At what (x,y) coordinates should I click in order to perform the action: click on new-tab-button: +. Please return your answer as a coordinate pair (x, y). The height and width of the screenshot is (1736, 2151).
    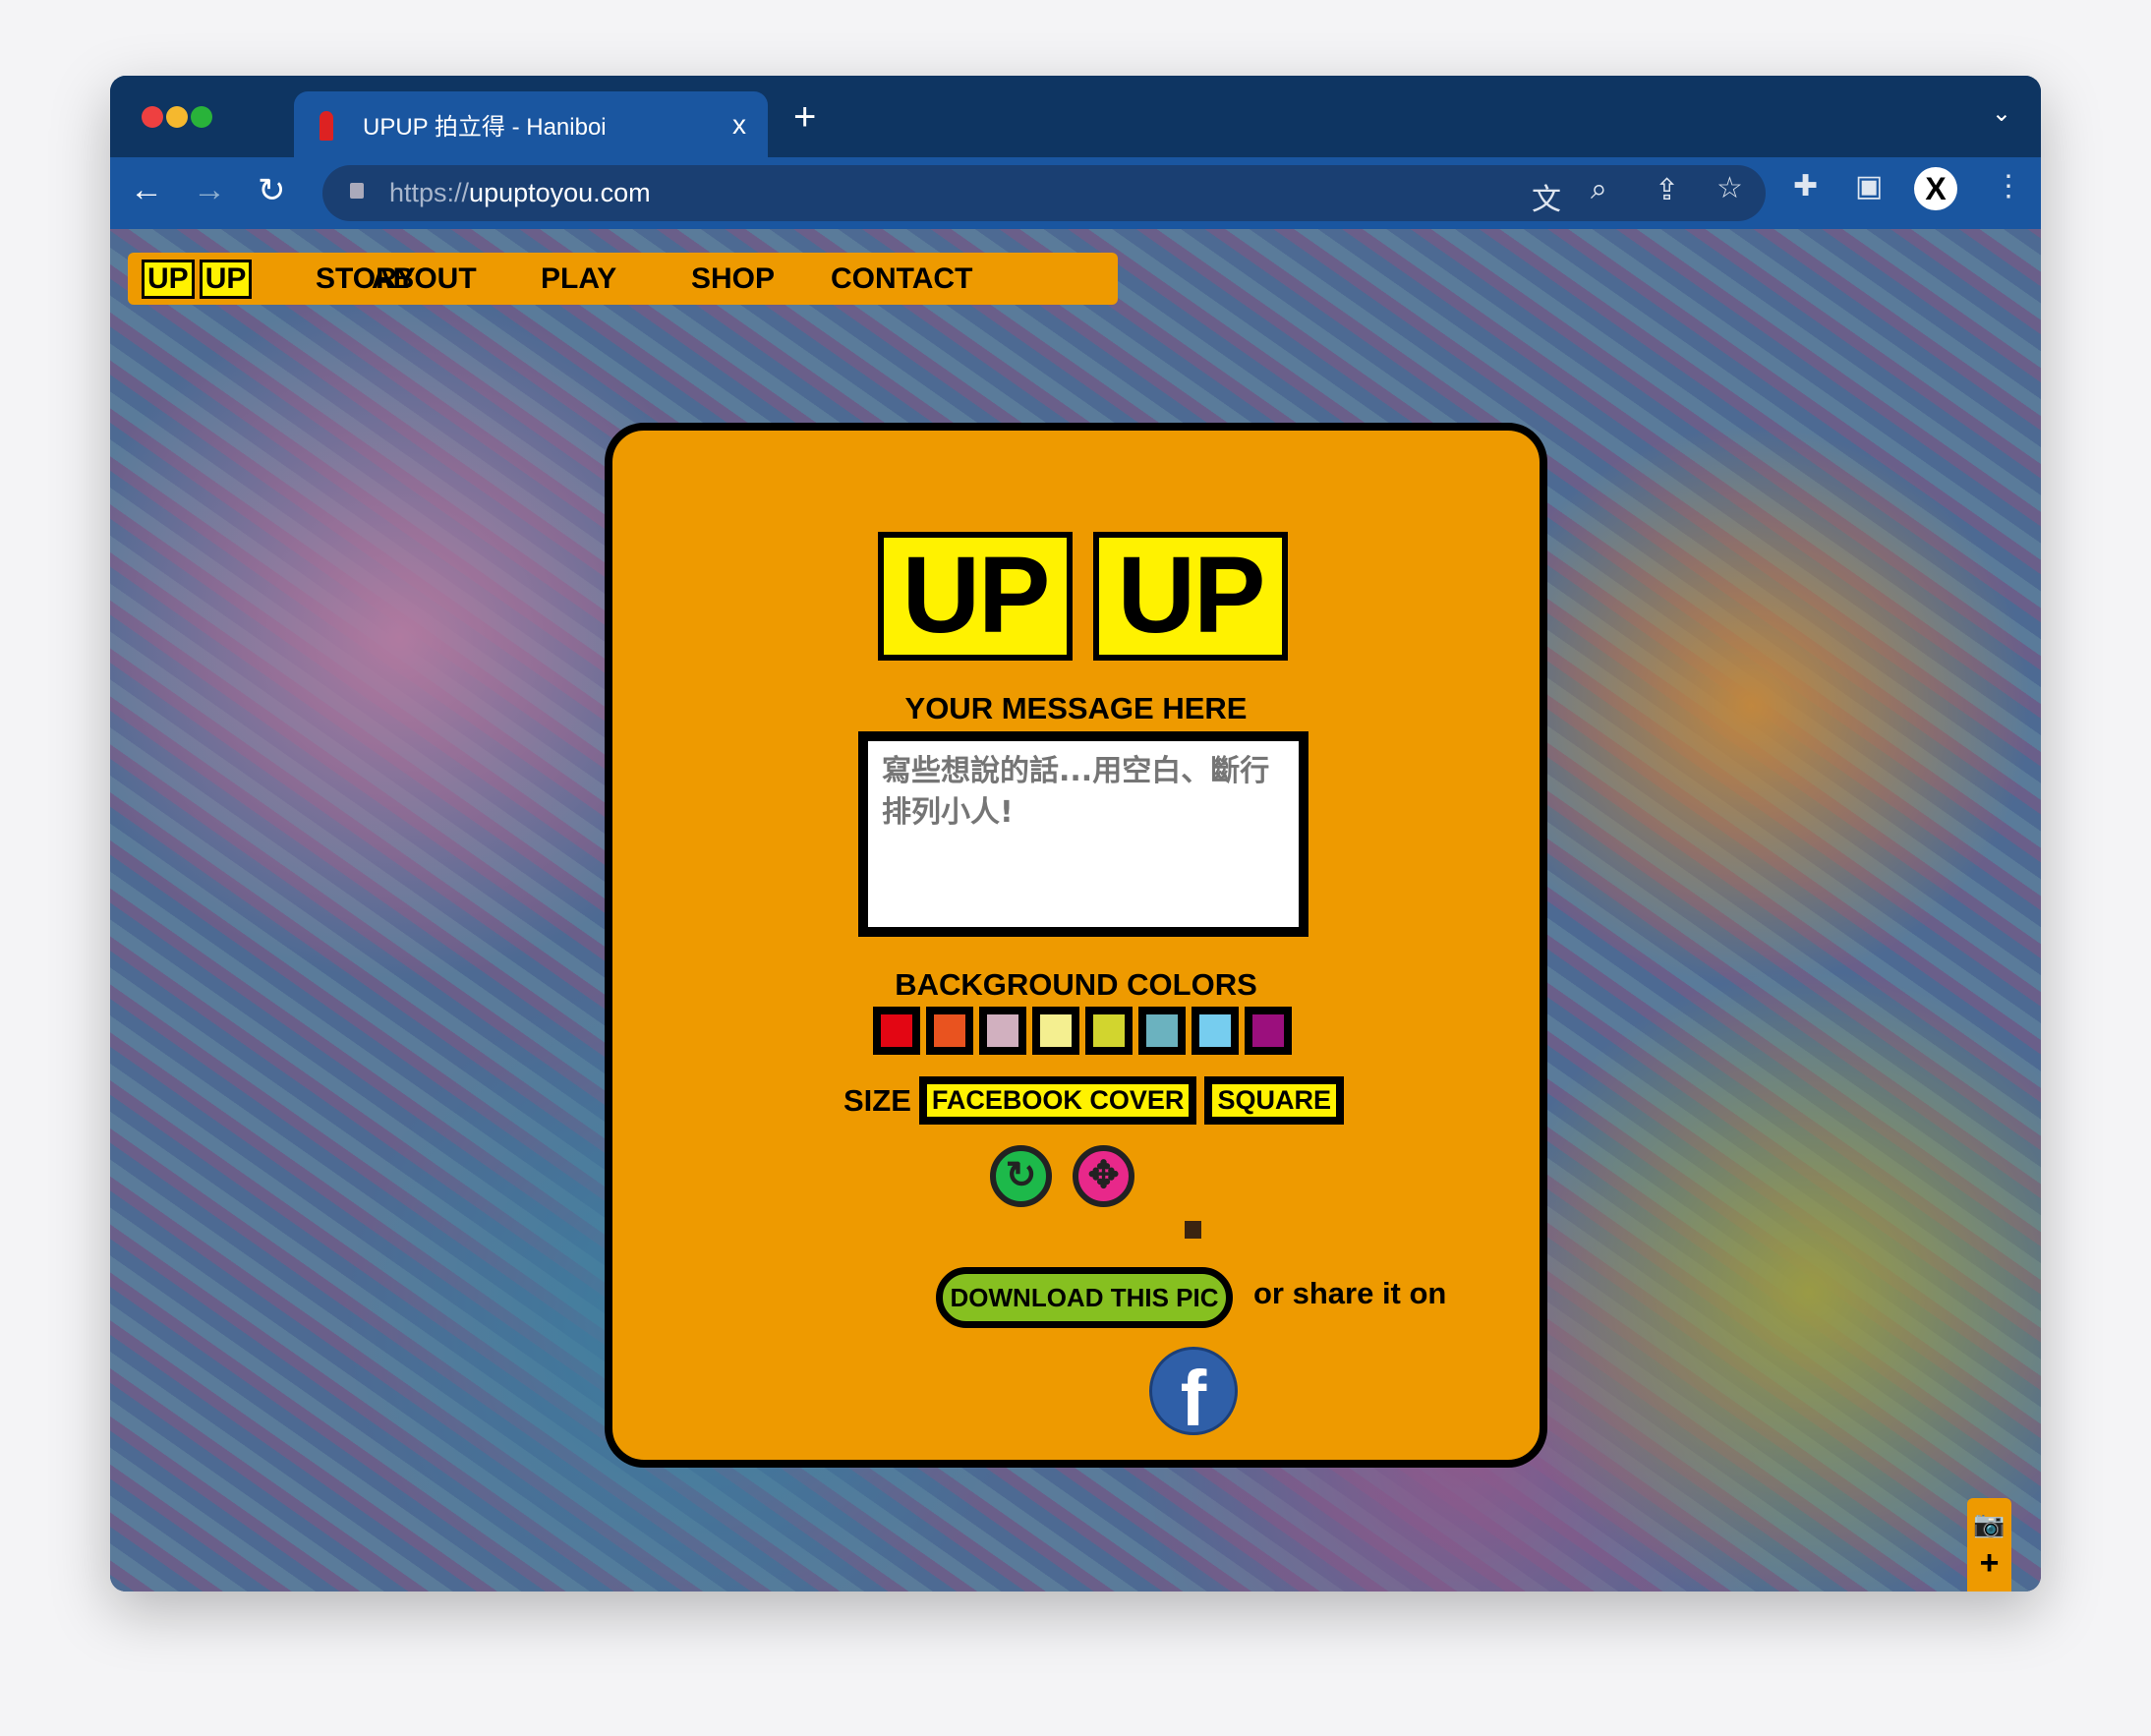
    Looking at the image, I should click on (805, 117).